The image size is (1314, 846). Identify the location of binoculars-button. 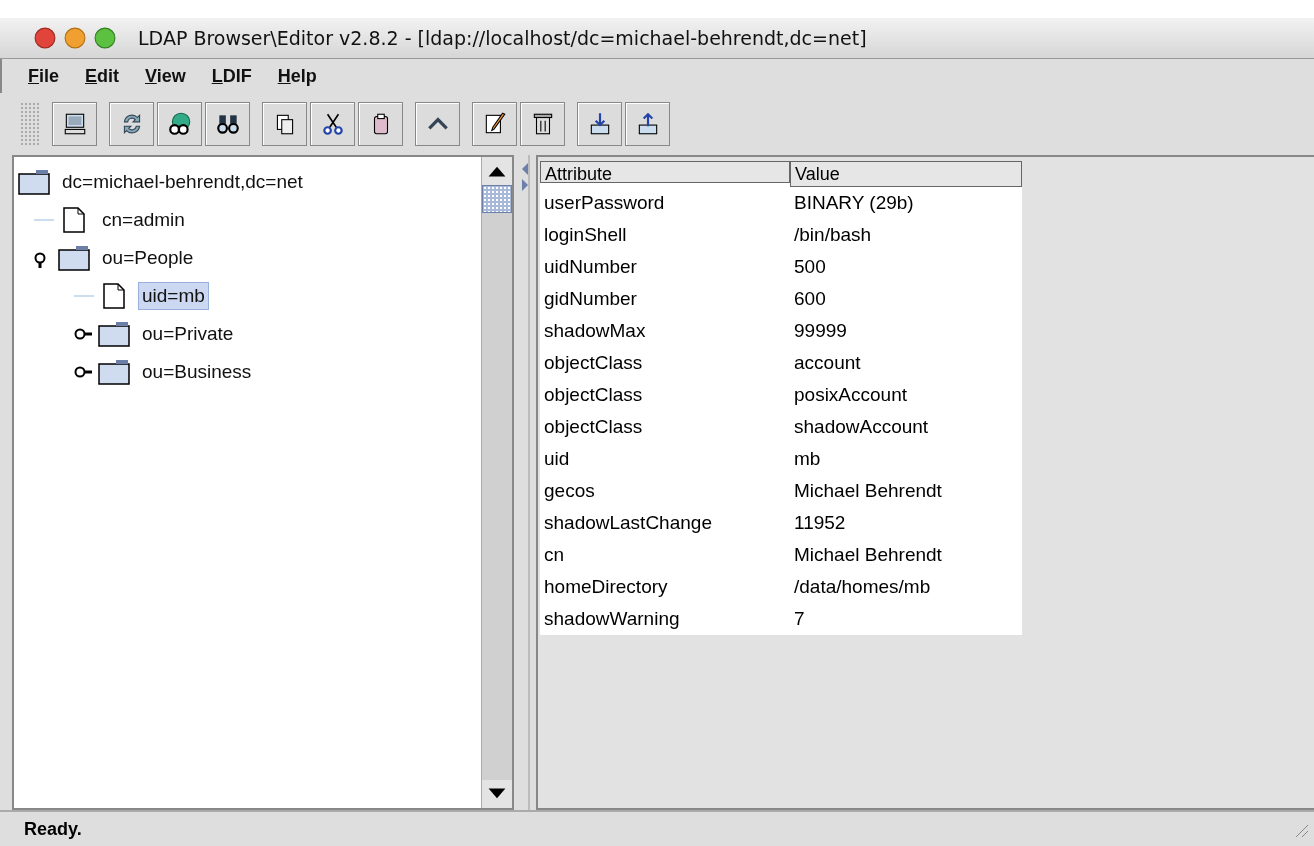
(227, 124).